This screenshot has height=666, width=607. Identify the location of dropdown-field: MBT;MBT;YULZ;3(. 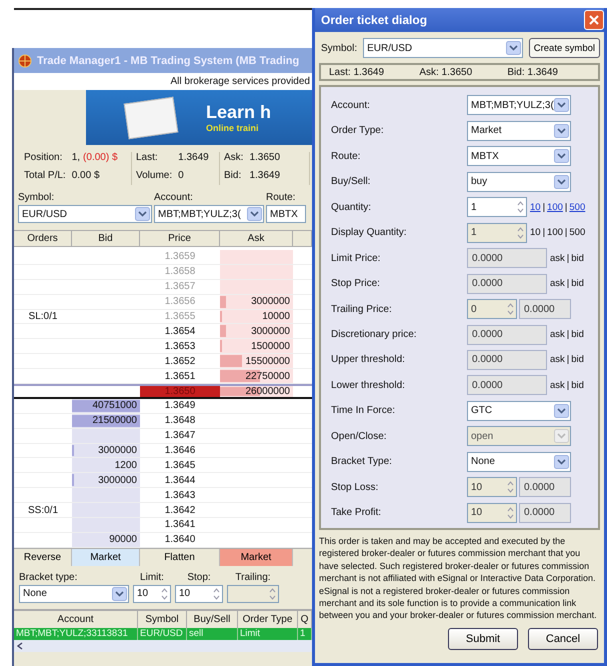
(519, 105).